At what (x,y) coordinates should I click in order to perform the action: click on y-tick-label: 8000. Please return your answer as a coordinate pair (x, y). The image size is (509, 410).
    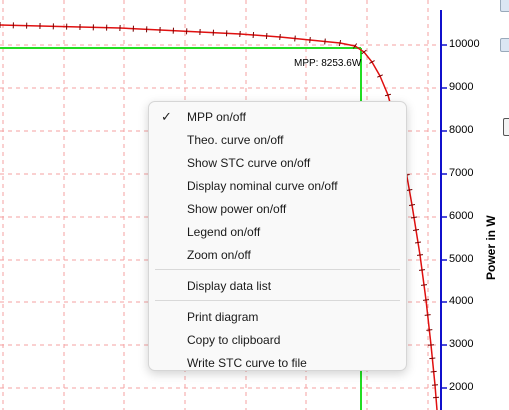
    Looking at the image, I should click on (461, 130).